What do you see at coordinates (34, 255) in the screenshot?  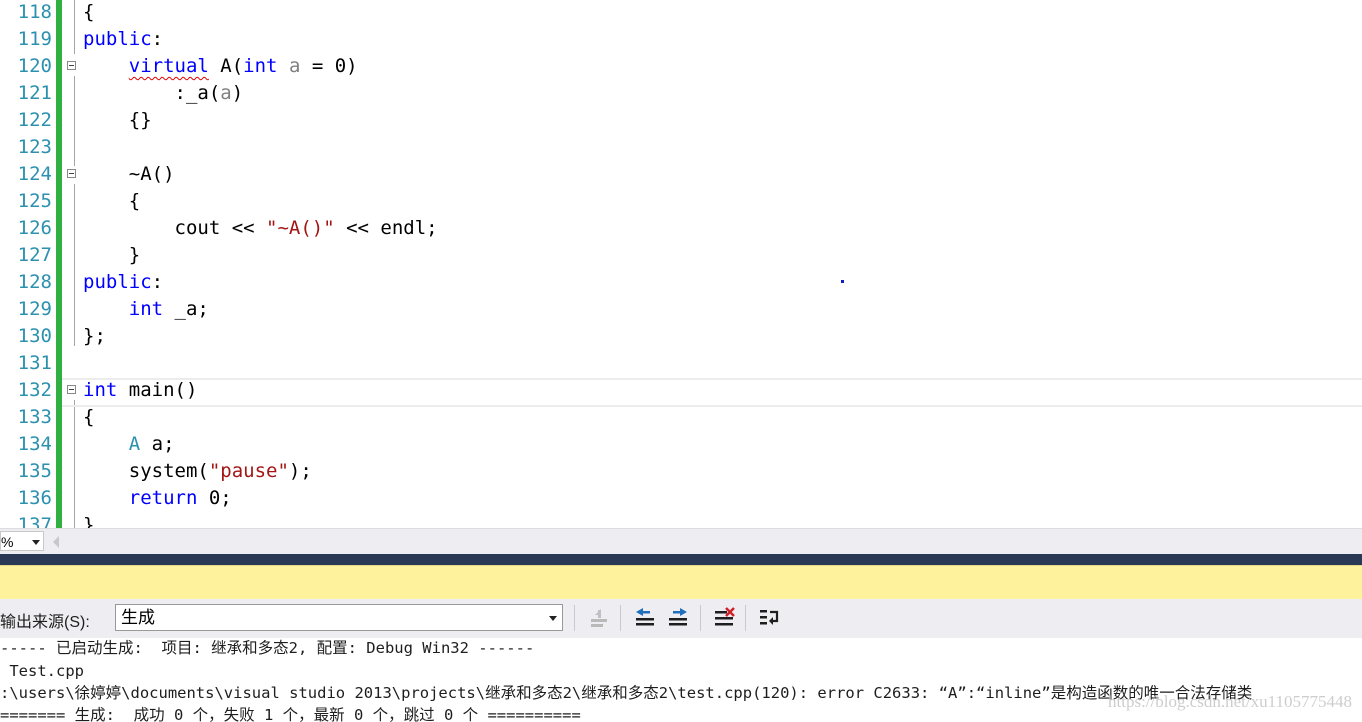 I see `line-number: 127` at bounding box center [34, 255].